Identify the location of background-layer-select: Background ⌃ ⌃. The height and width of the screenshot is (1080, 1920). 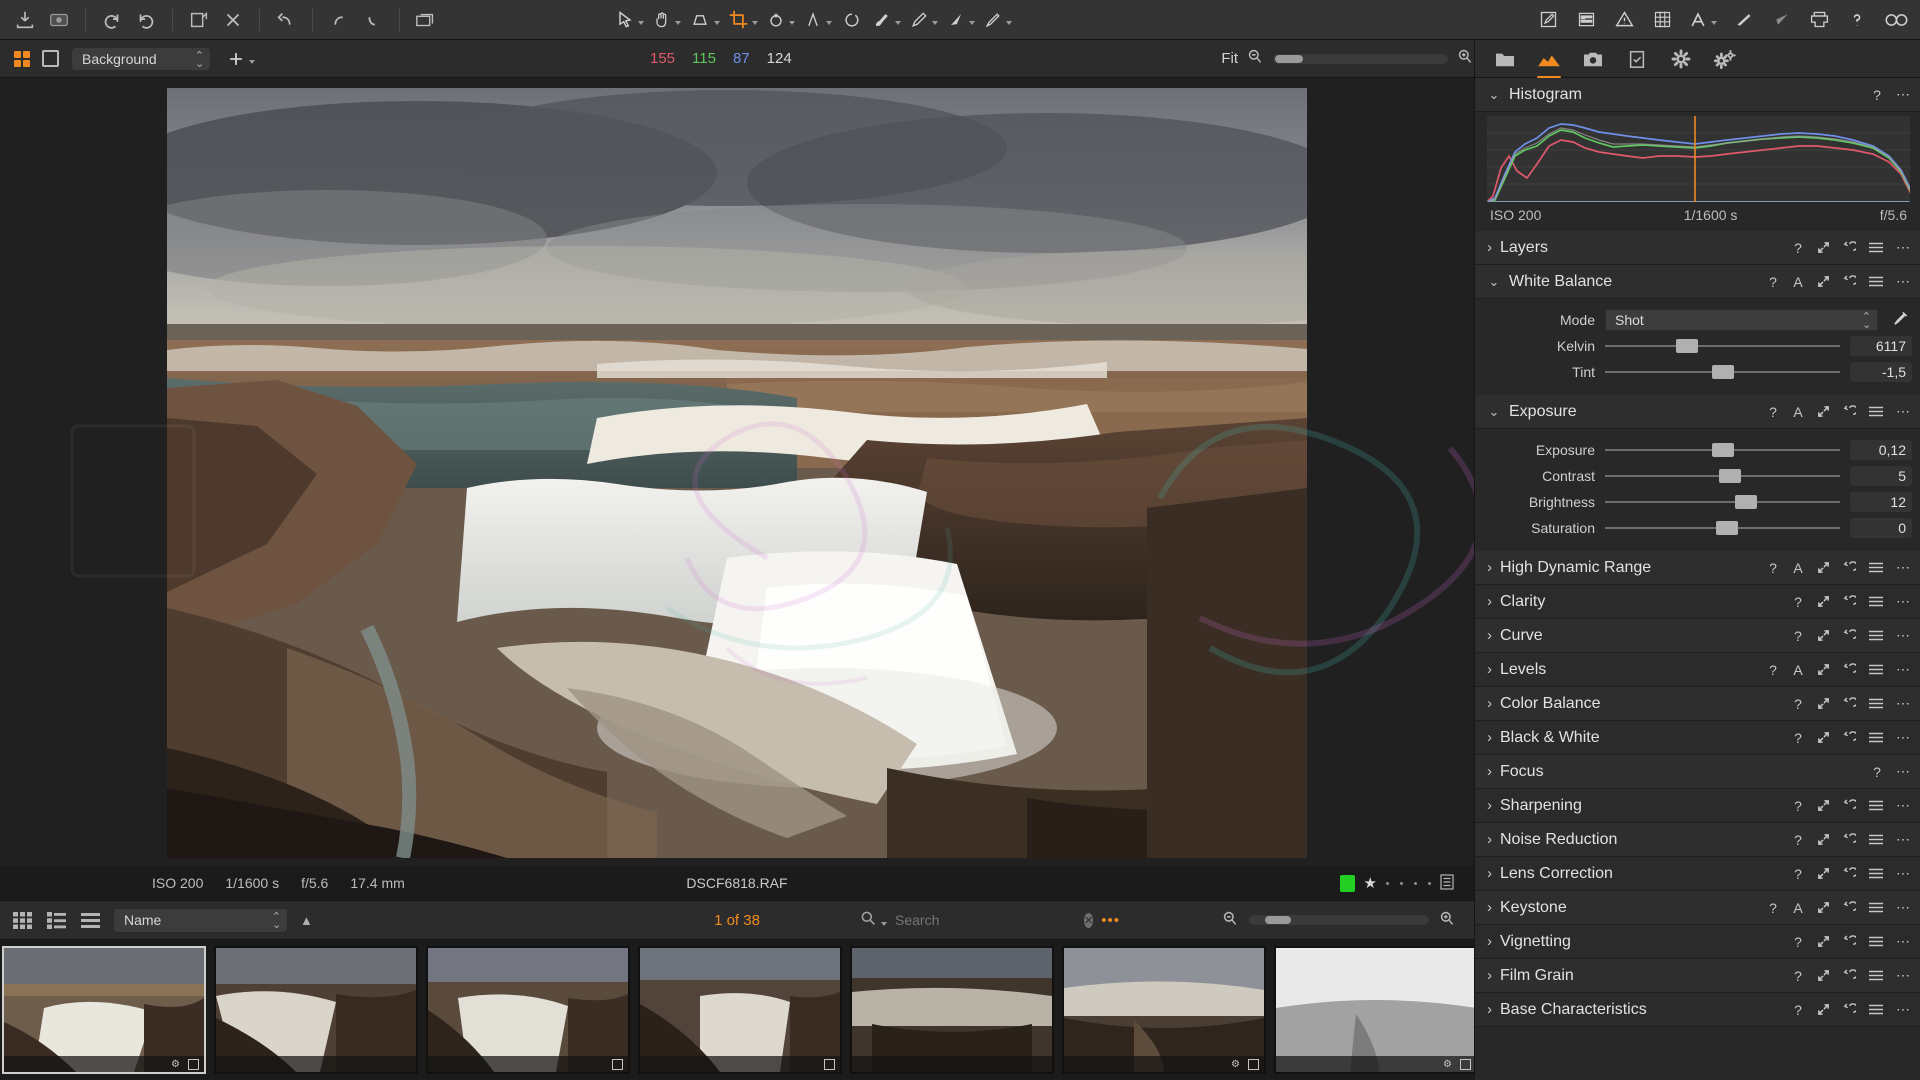
(141, 58).